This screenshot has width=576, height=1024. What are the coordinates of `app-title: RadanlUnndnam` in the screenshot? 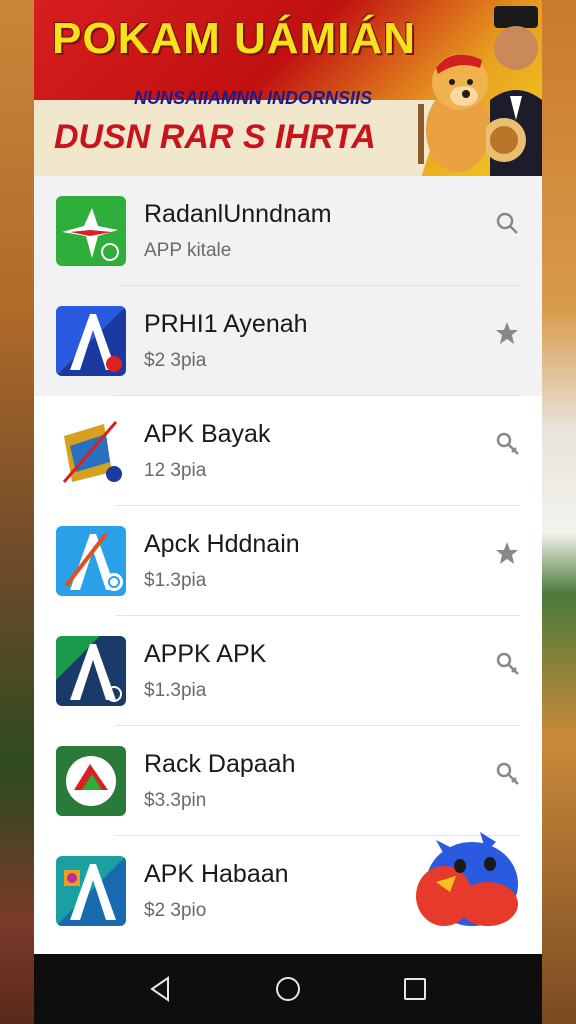 It's located at (238, 214).